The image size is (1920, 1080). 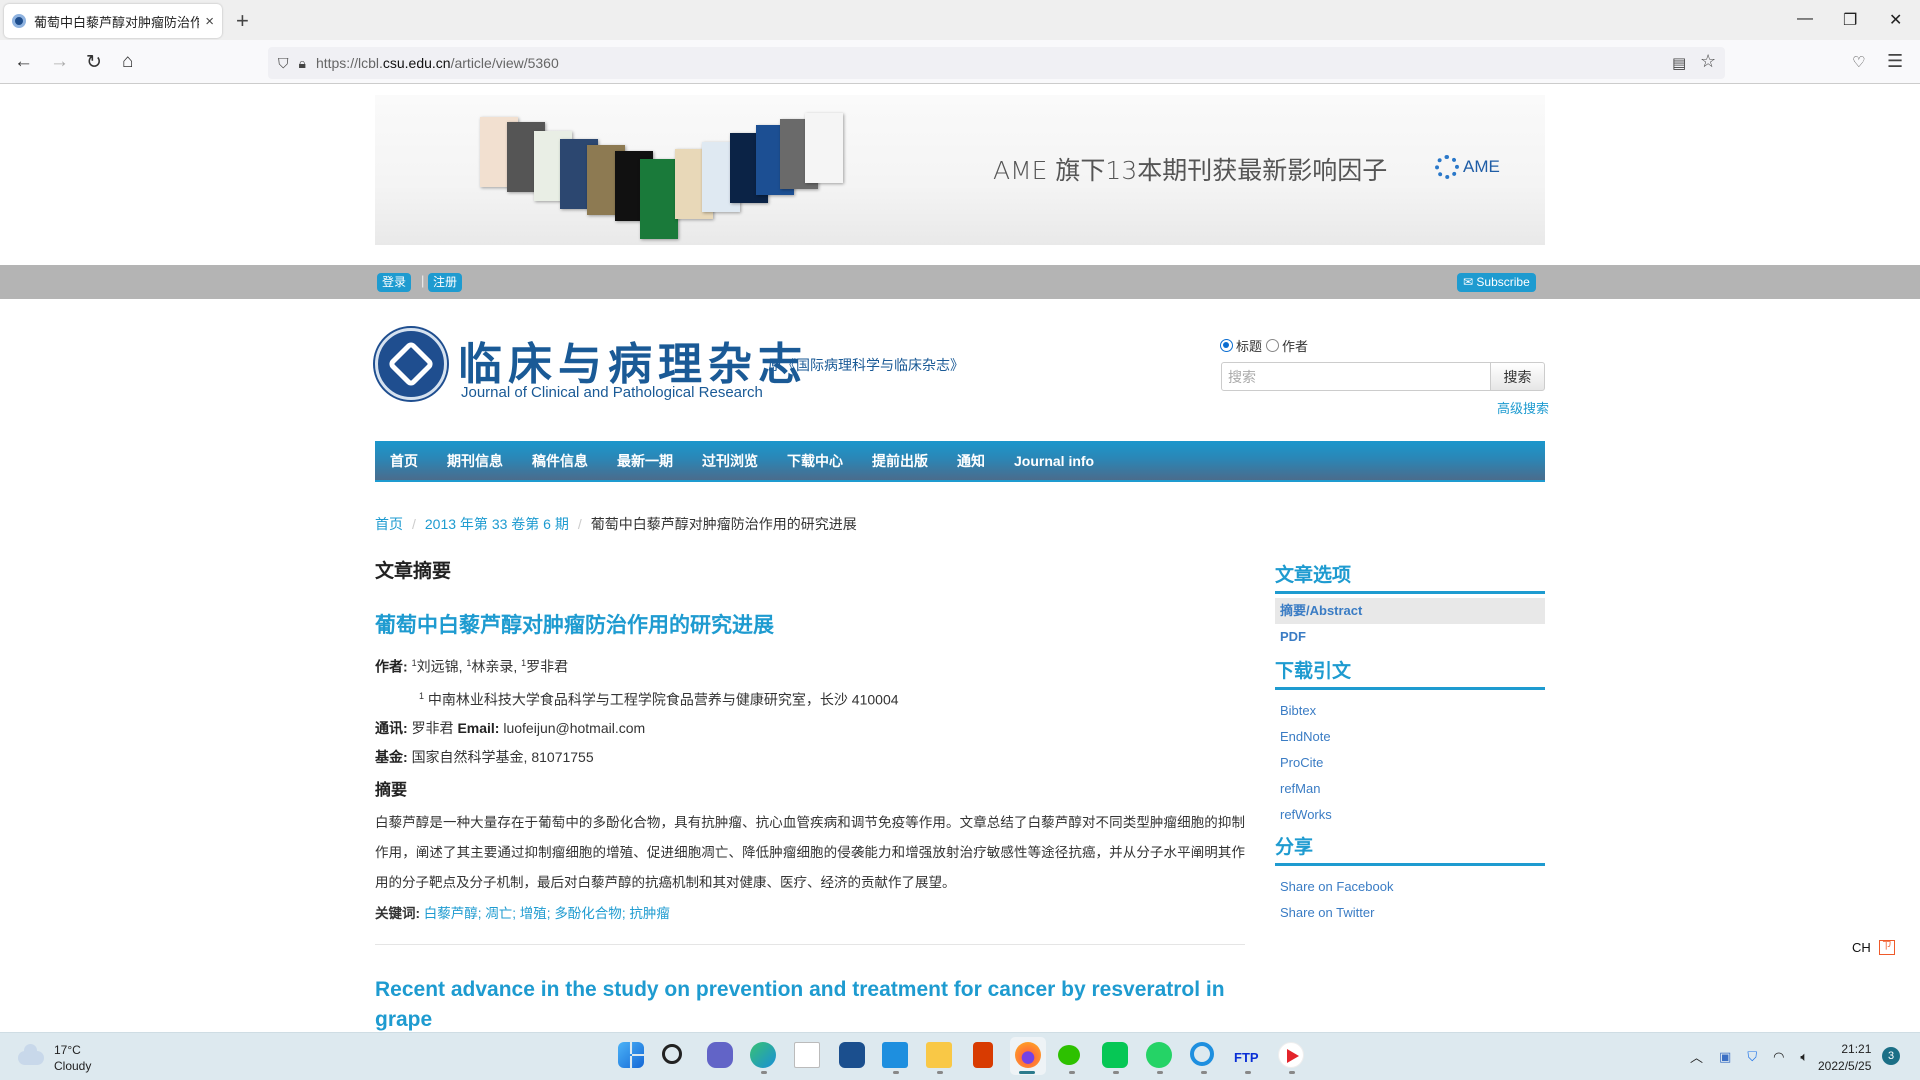 What do you see at coordinates (1226, 345) in the screenshot?
I see `radio-title` at bounding box center [1226, 345].